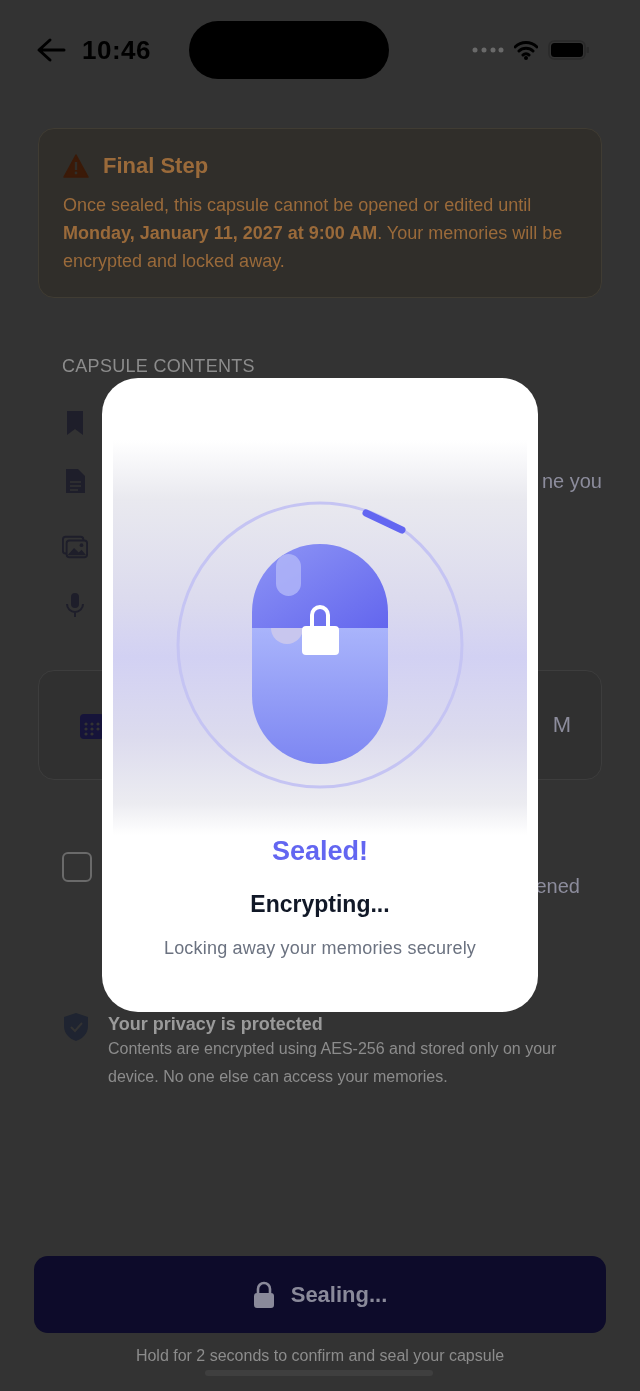  Describe the element at coordinates (319, 851) in the screenshot. I see `dialog-title: Sealed!` at that location.